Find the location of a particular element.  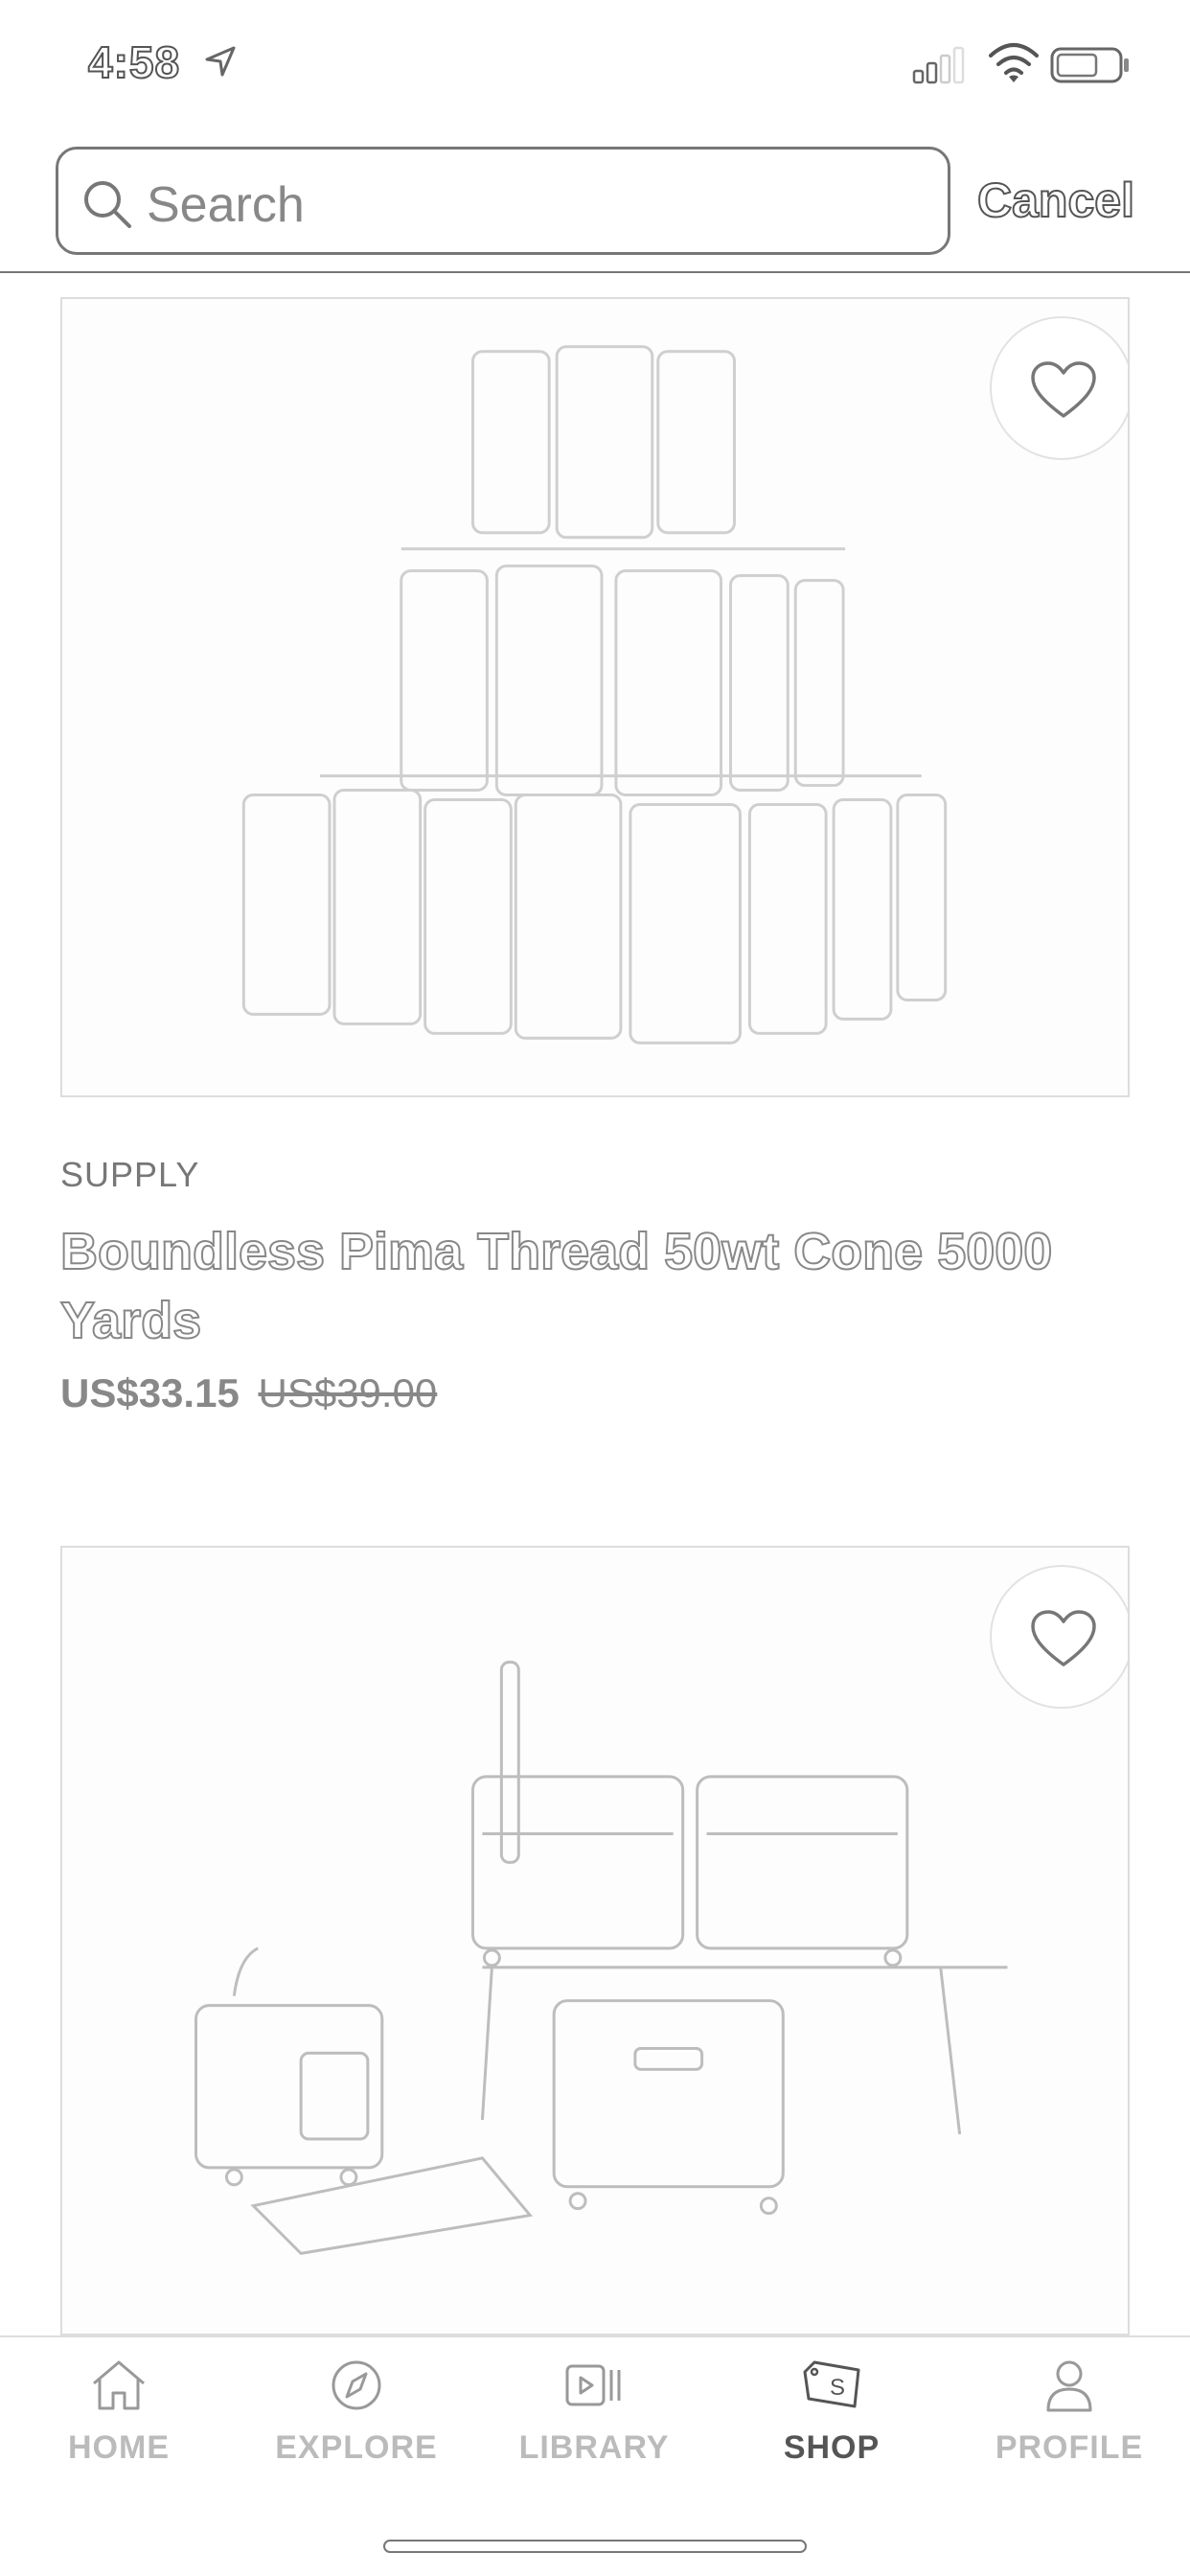

search-input: Search is located at coordinates (503, 201).